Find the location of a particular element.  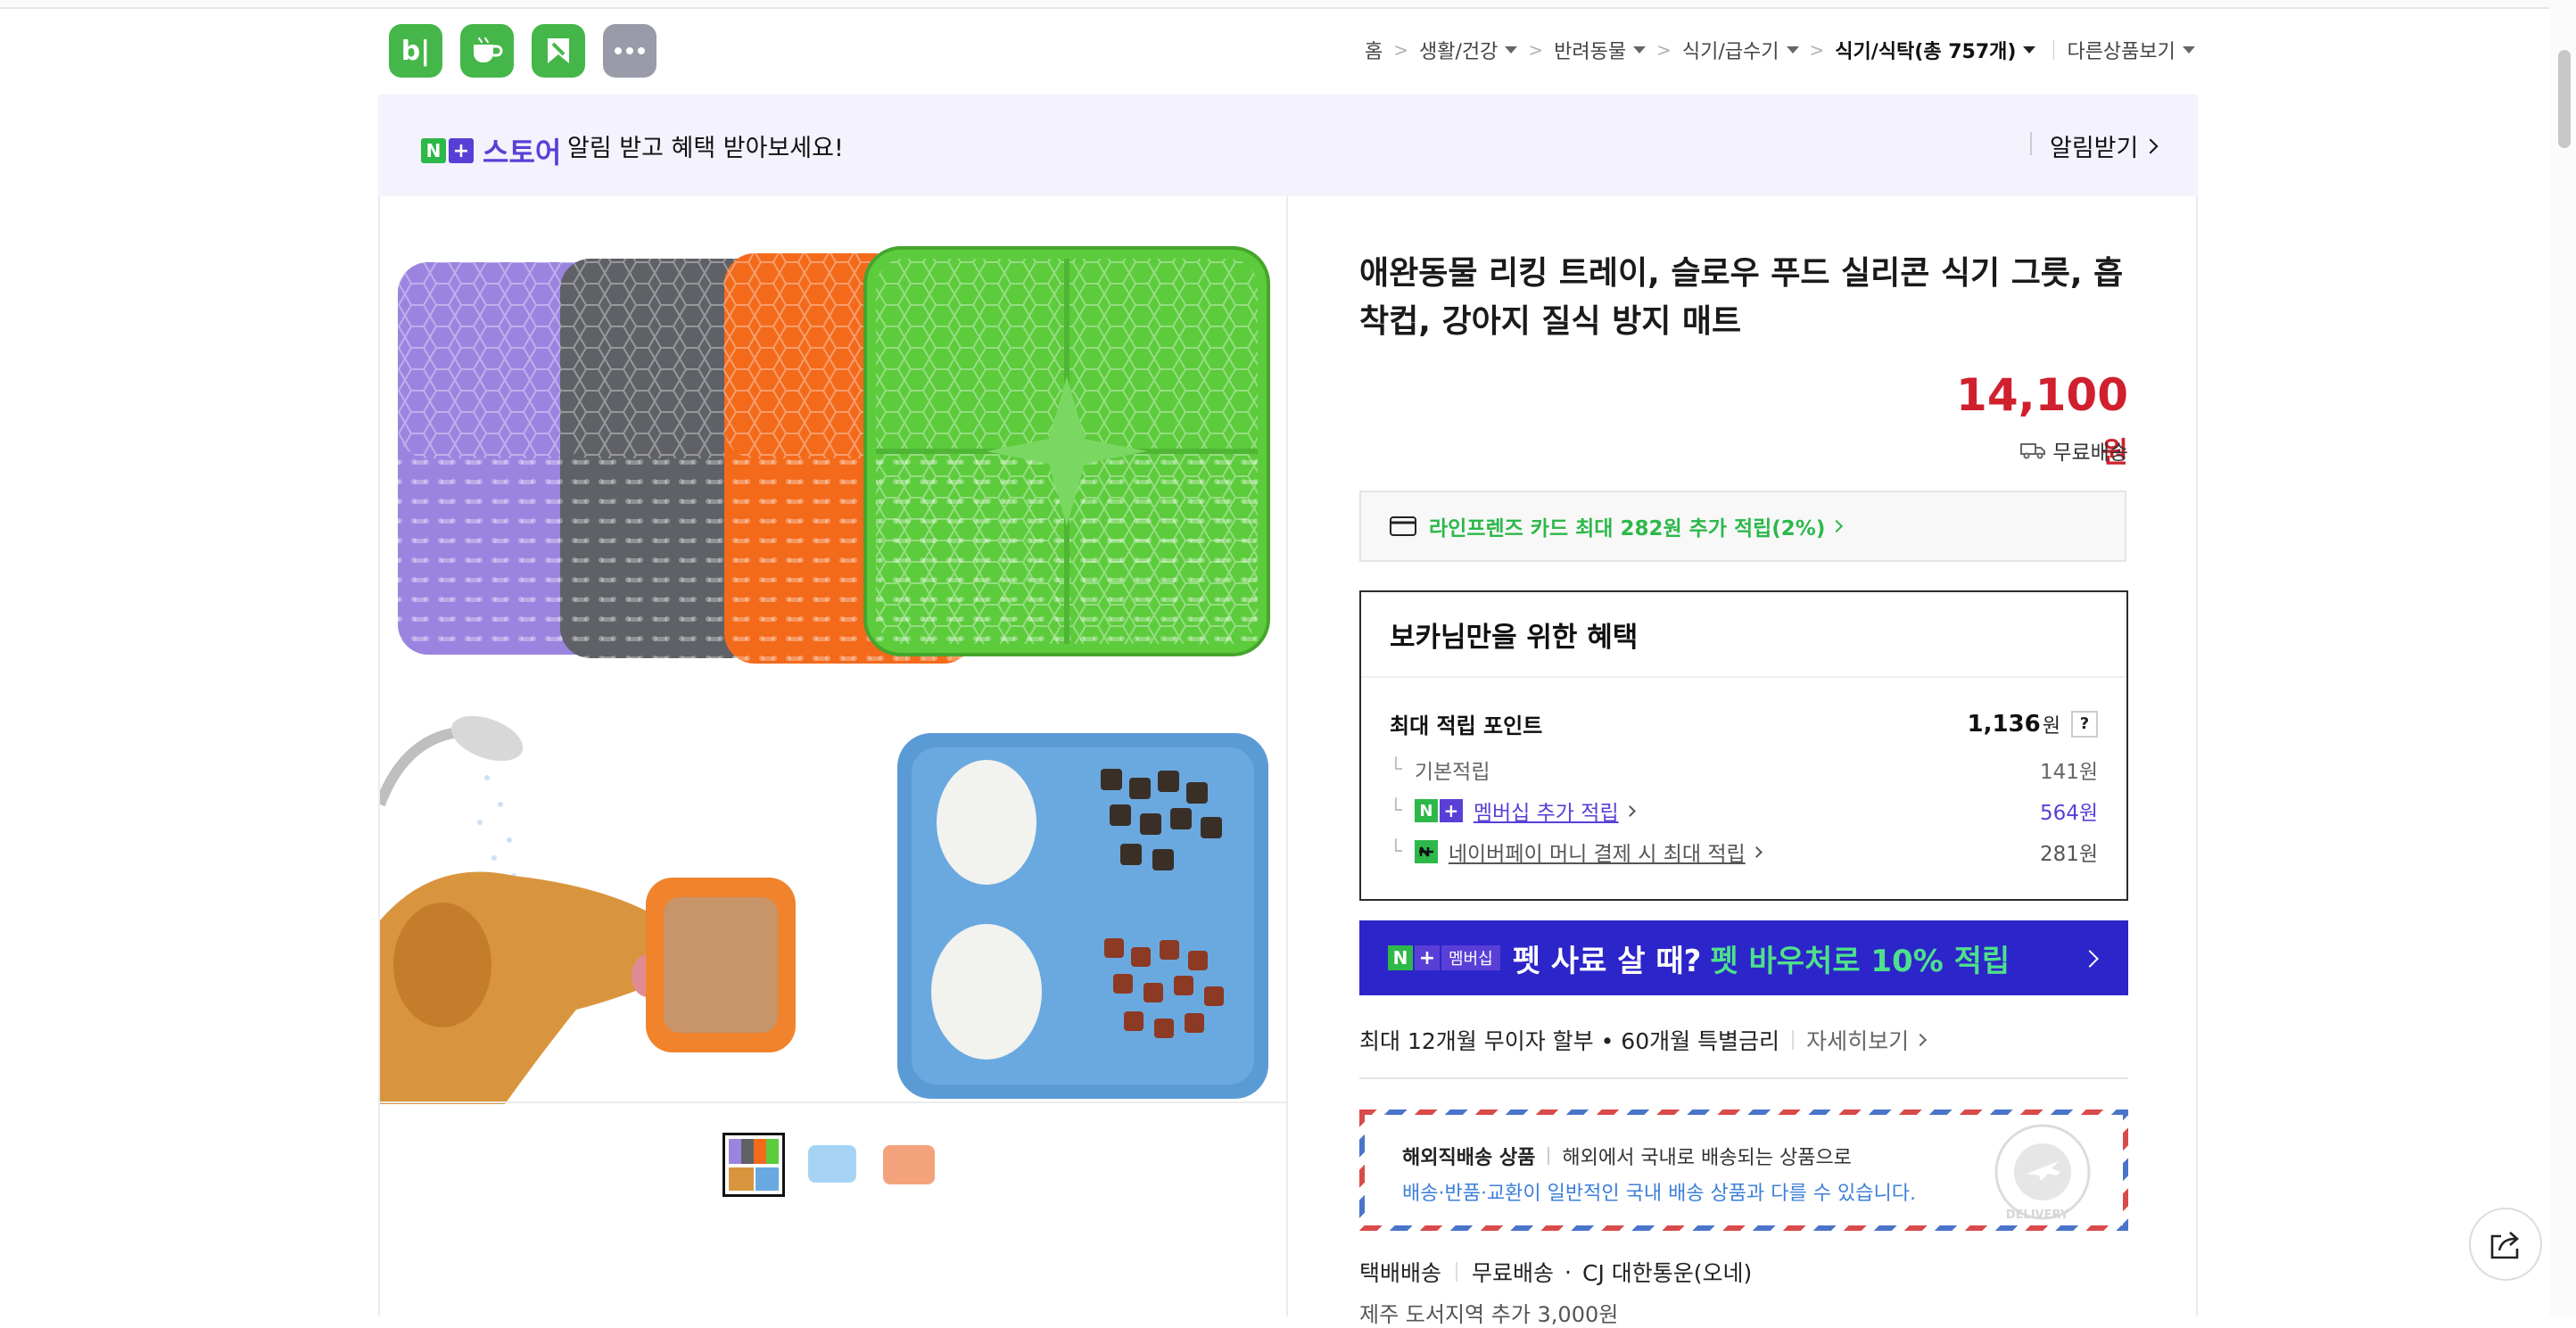

delivery-courier: CJ 대한통운(오네) is located at coordinates (1667, 1273).